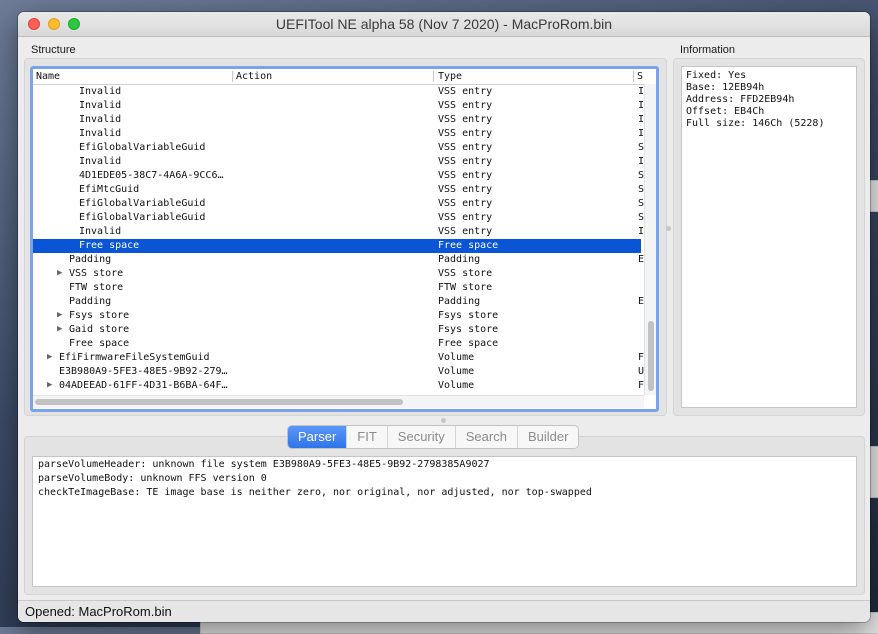 The width and height of the screenshot is (878, 634). Describe the element at coordinates (99, 315) in the screenshot. I see `row-name: Fsys store` at that location.